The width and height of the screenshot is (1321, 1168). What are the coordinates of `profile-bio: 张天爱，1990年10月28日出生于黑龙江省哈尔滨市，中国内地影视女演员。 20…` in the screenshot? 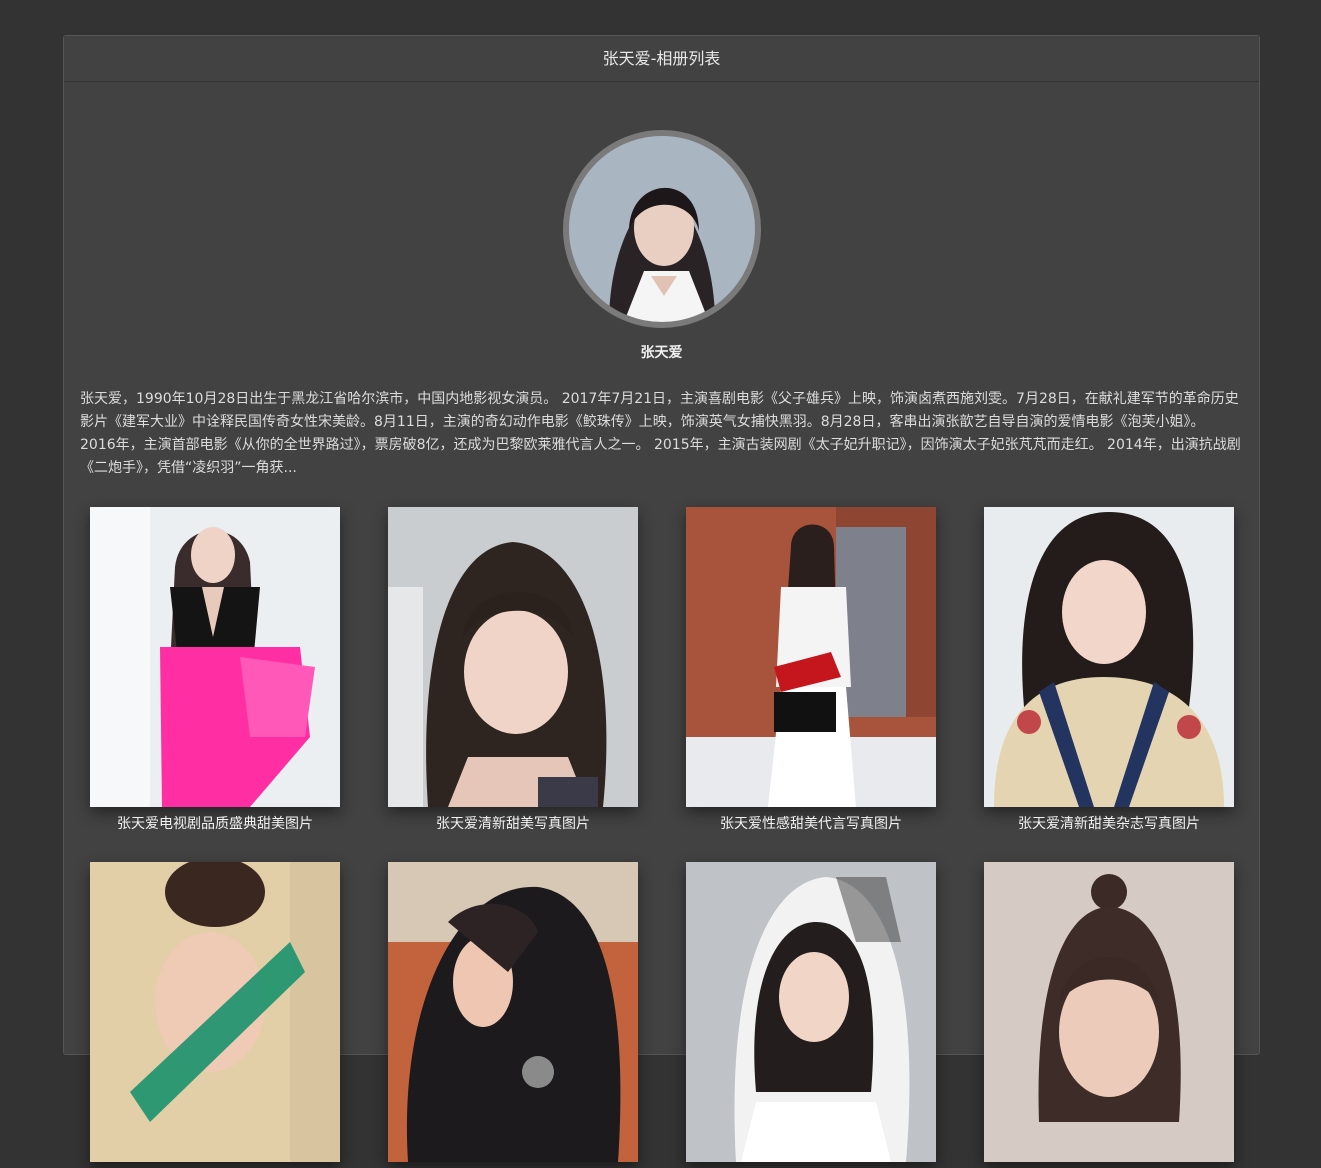 It's located at (660, 433).